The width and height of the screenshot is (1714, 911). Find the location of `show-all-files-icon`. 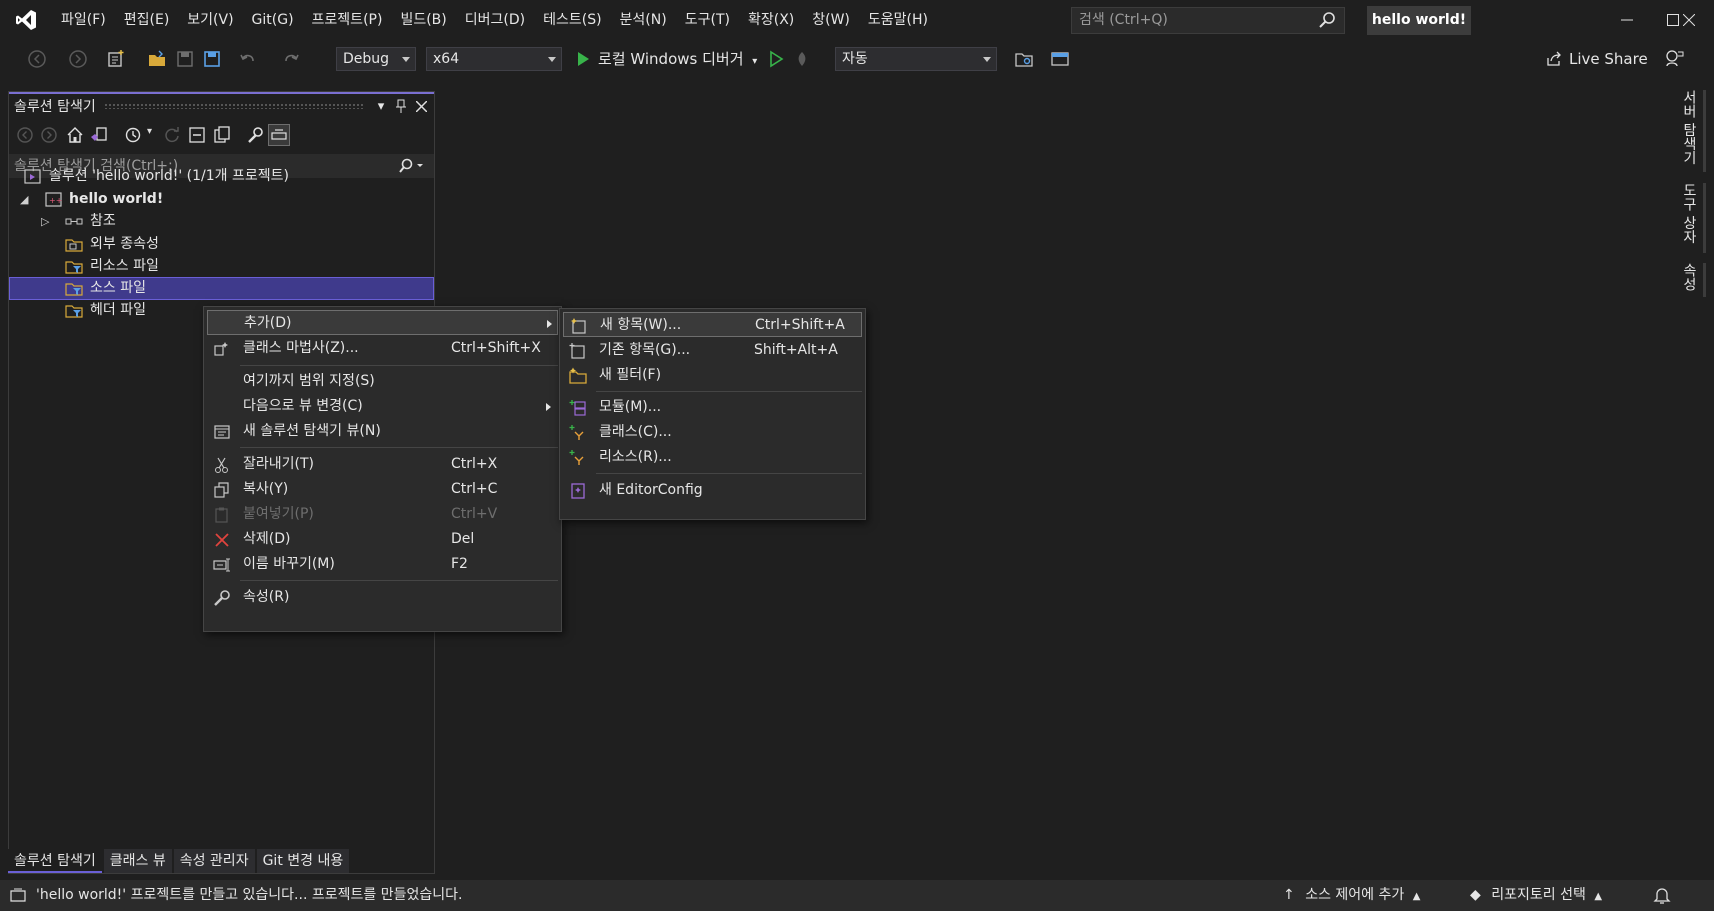

show-all-files-icon is located at coordinates (222, 135).